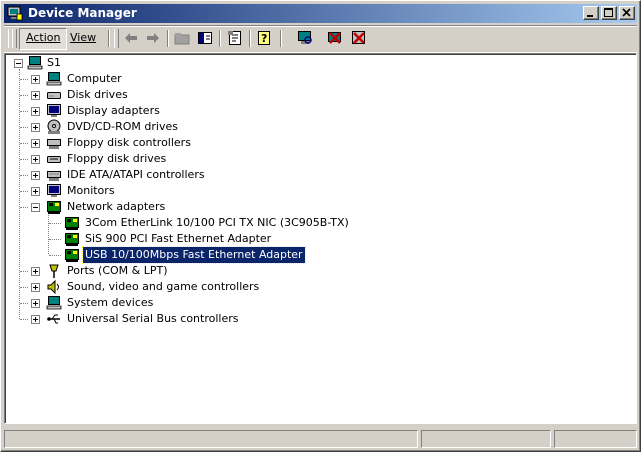  What do you see at coordinates (54, 159) in the screenshot?
I see `floppy-drive-icon` at bounding box center [54, 159].